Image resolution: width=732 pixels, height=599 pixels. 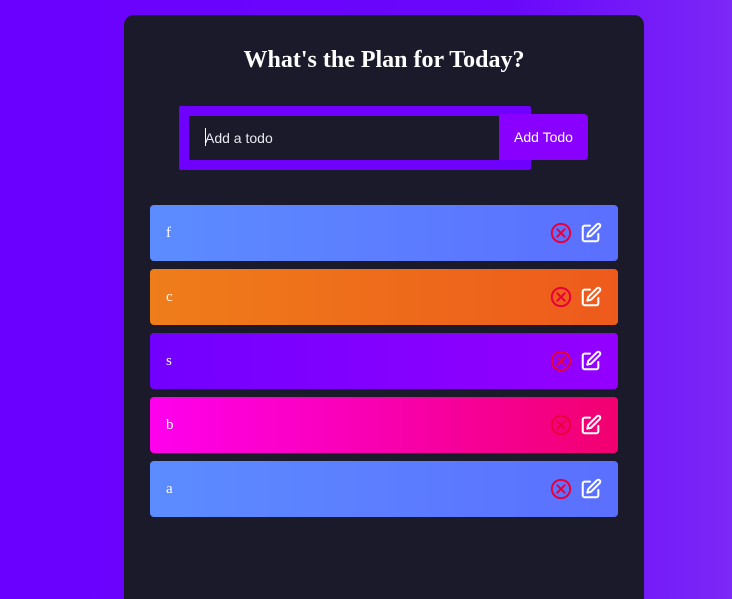 I want to click on todo-row: f, so click(x=384, y=233).